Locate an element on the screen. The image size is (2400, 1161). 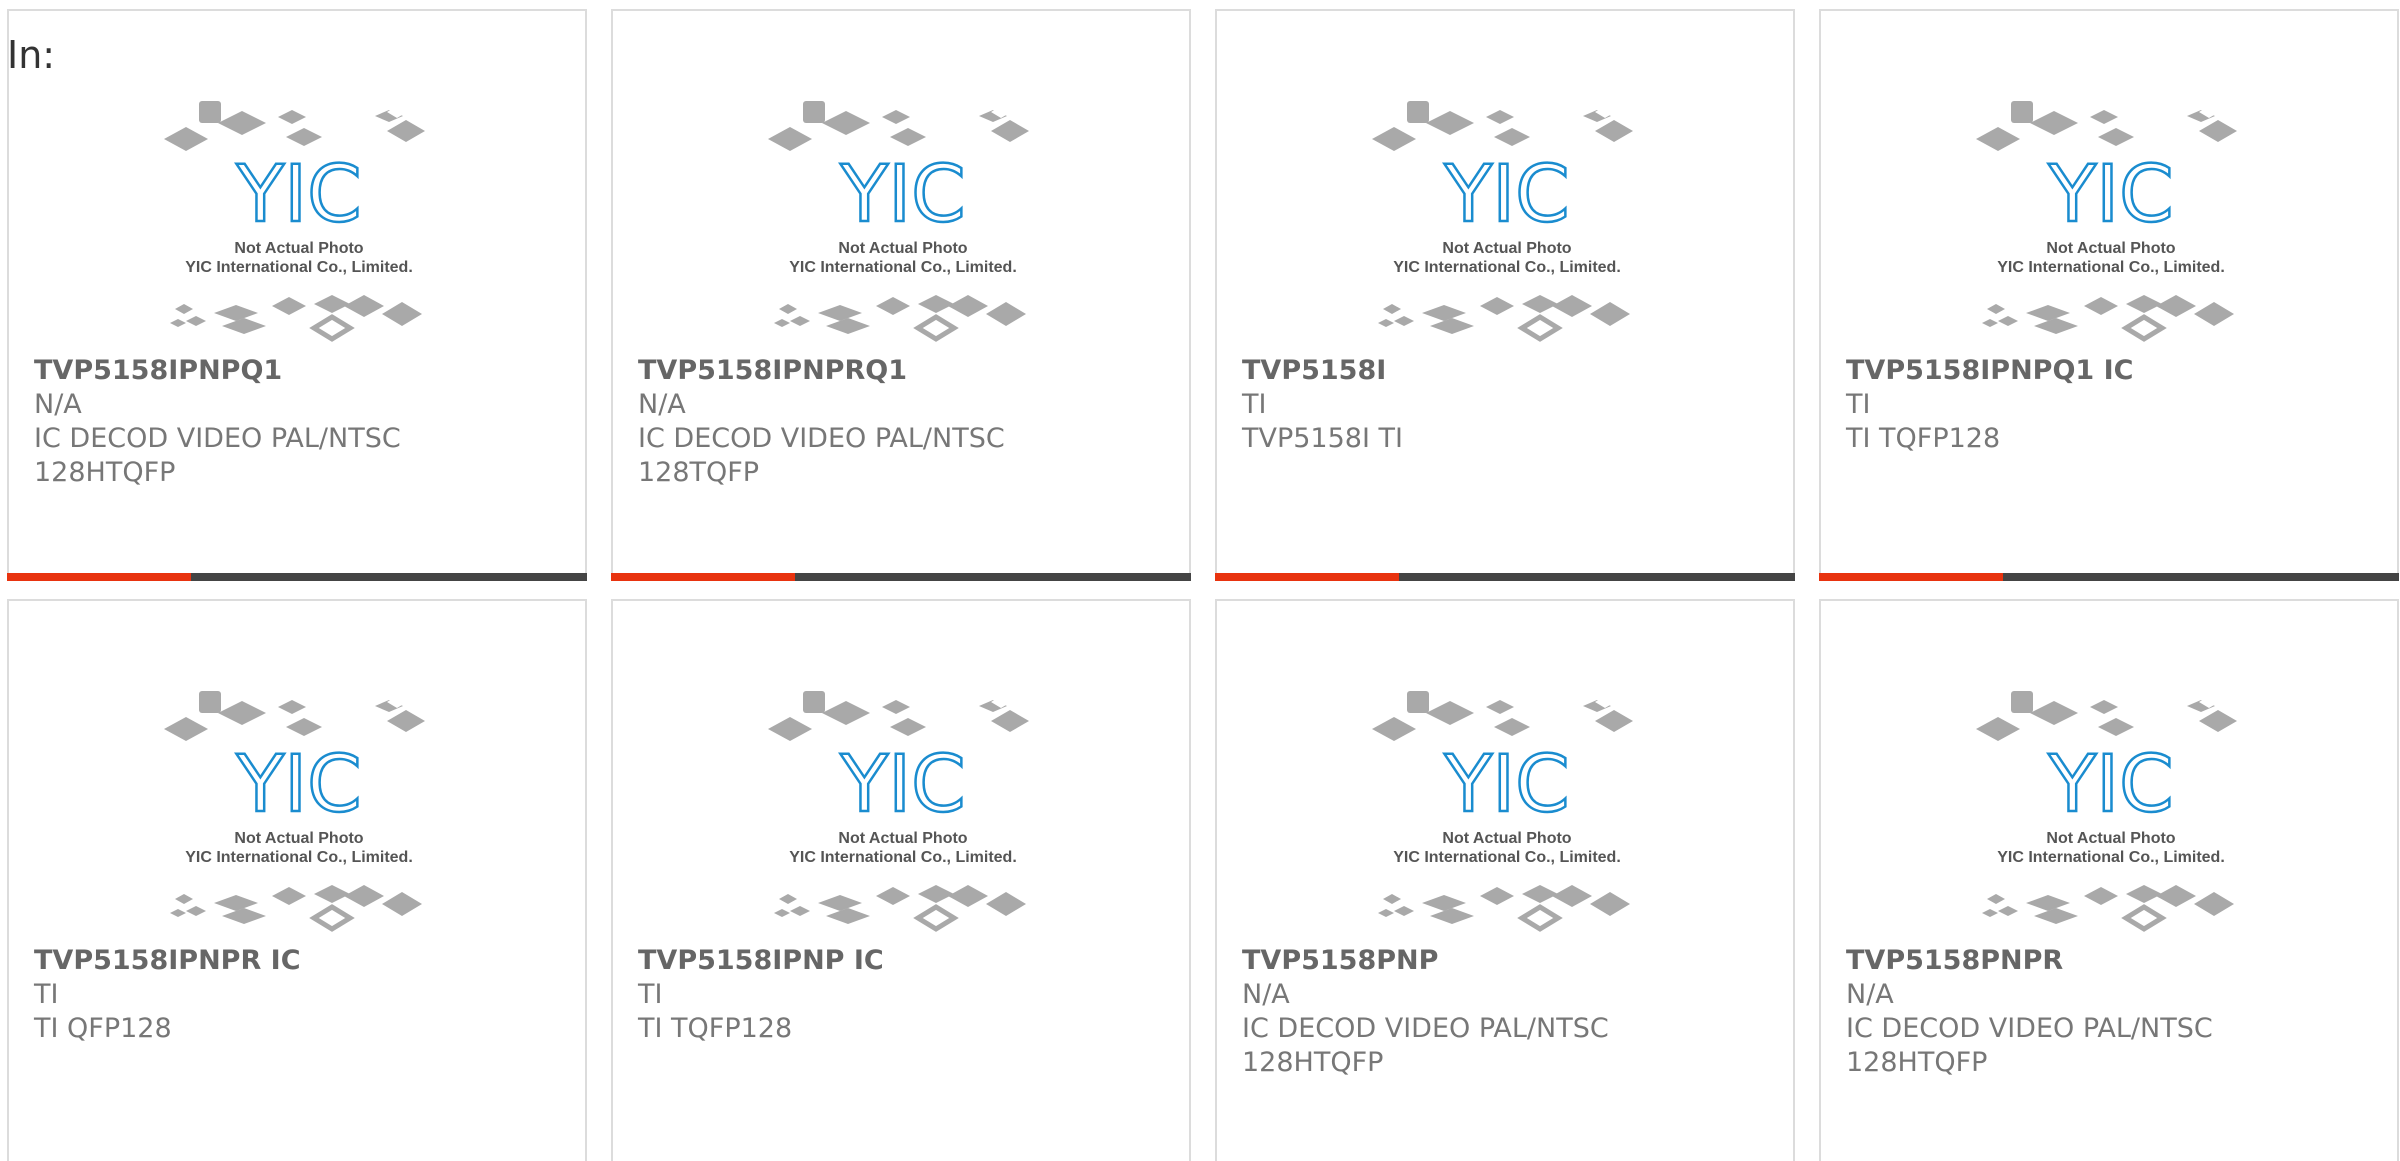
description: IC DECOD VIDEO PAL/NTSC is located at coordinates (217, 438).